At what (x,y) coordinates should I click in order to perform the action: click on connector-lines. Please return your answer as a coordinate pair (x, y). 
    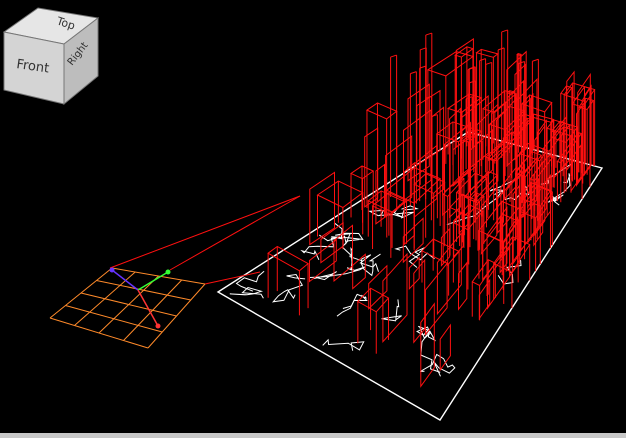
    Looking at the image, I should click on (205, 240).